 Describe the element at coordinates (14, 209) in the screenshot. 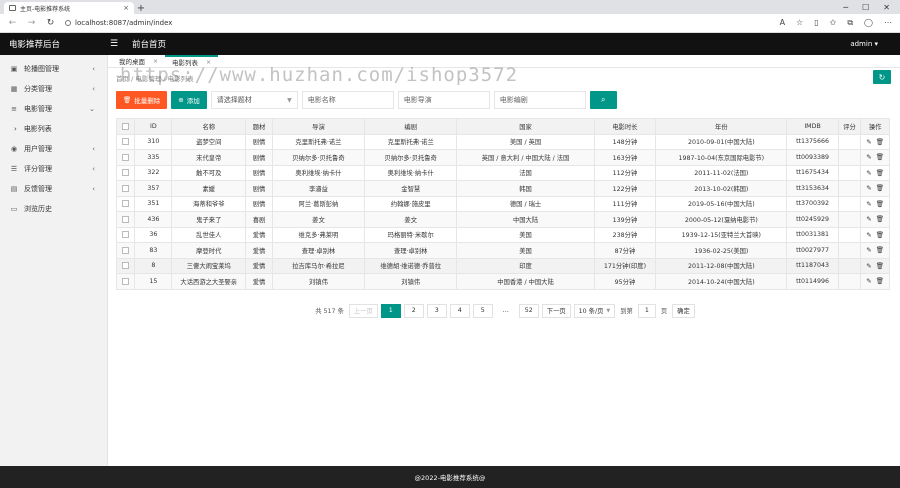

I see `history-icon: ▭` at that location.